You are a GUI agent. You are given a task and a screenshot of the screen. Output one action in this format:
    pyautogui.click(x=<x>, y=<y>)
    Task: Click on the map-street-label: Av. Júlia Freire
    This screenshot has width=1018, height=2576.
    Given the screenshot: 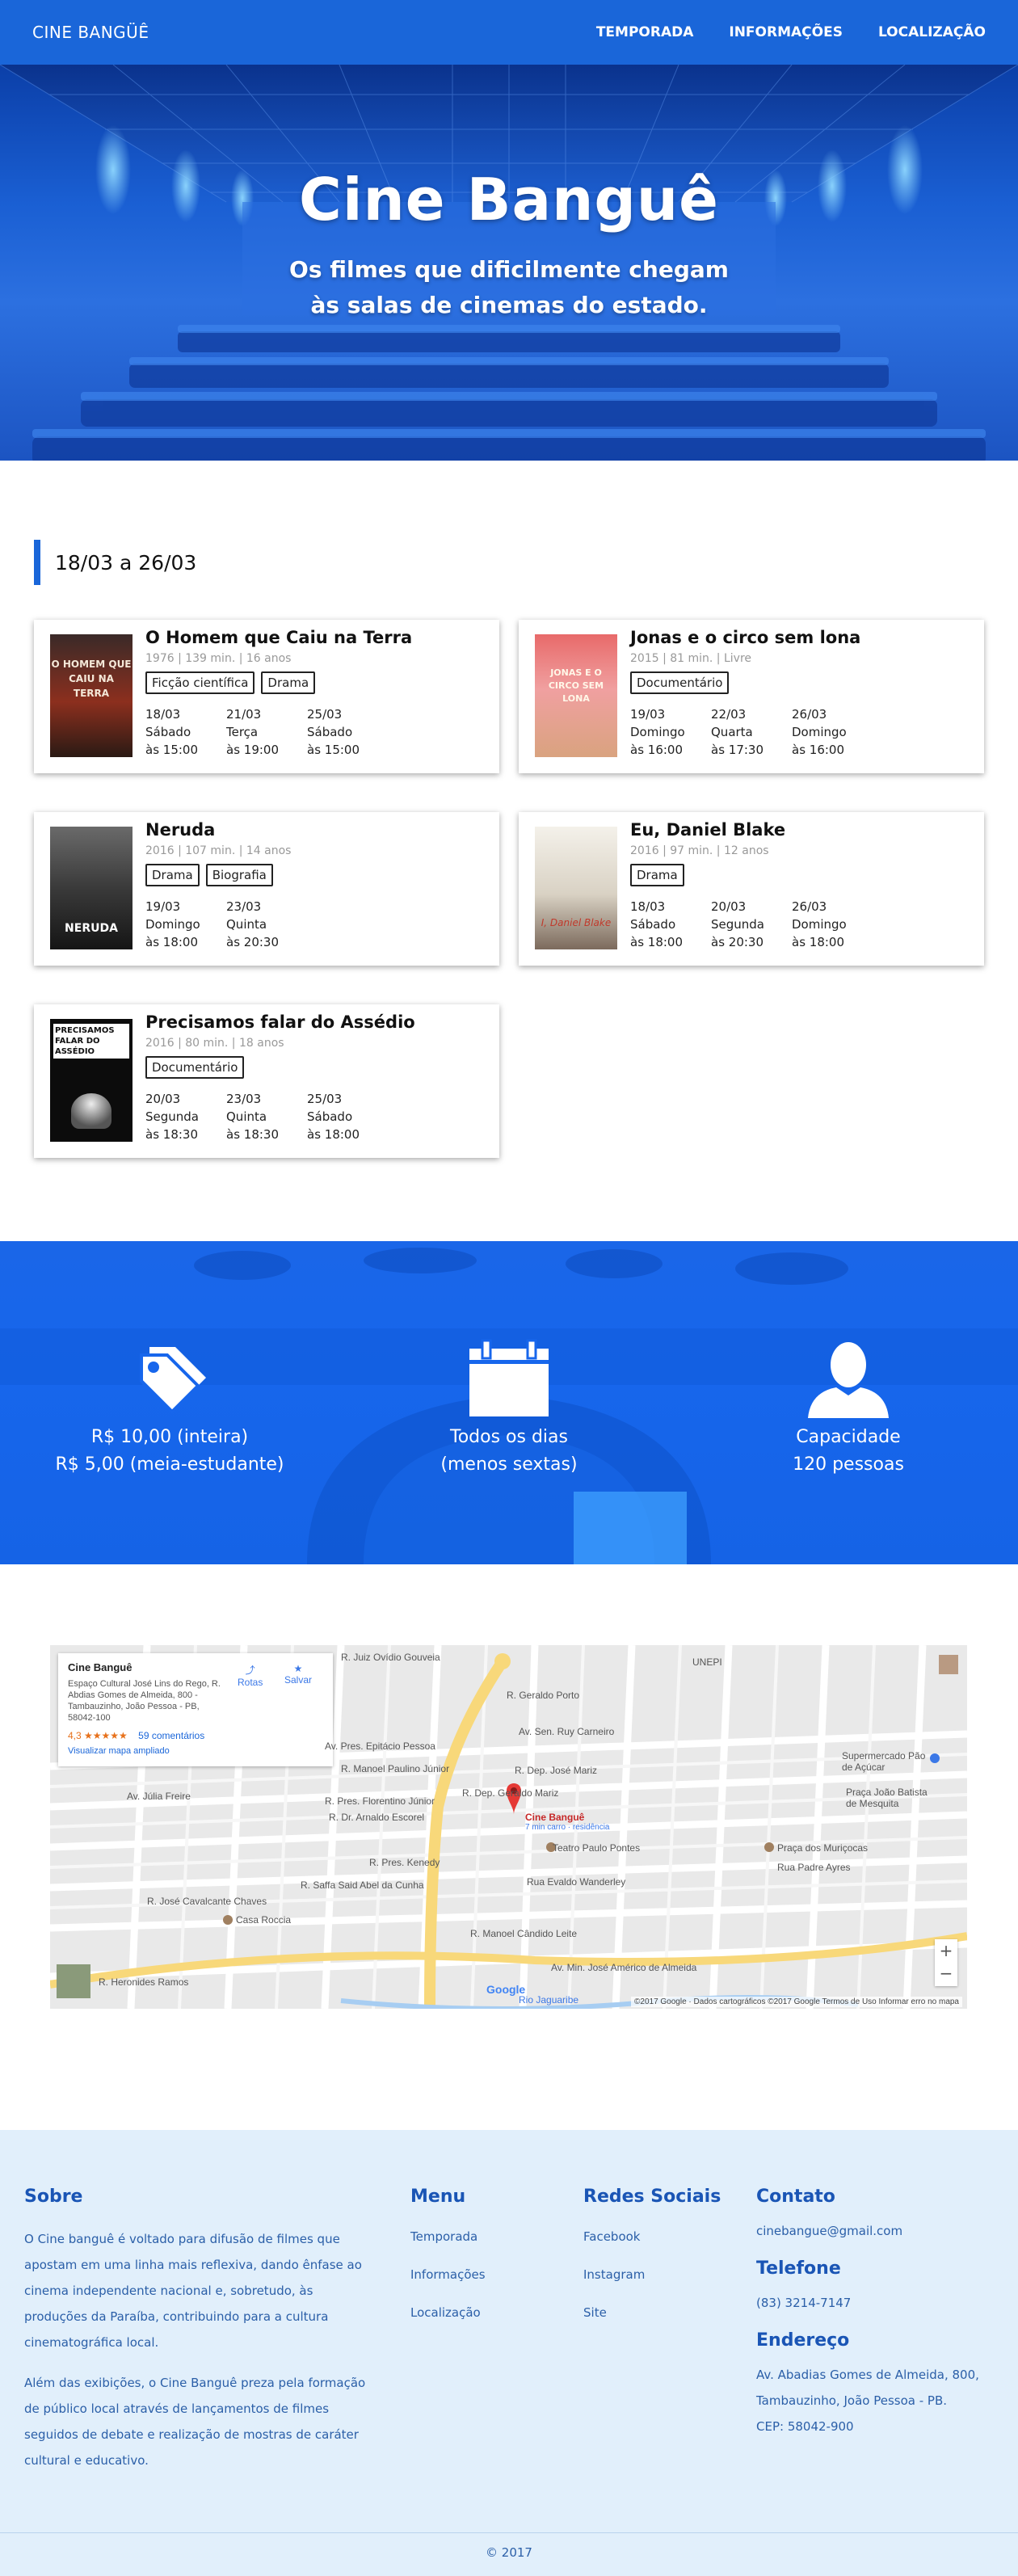 What is the action you would take?
    pyautogui.click(x=159, y=1796)
    